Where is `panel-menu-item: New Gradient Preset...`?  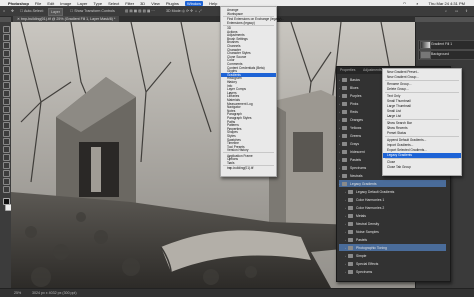
panel-menu-item: New Gradient Preset... is located at coordinates (422, 72).